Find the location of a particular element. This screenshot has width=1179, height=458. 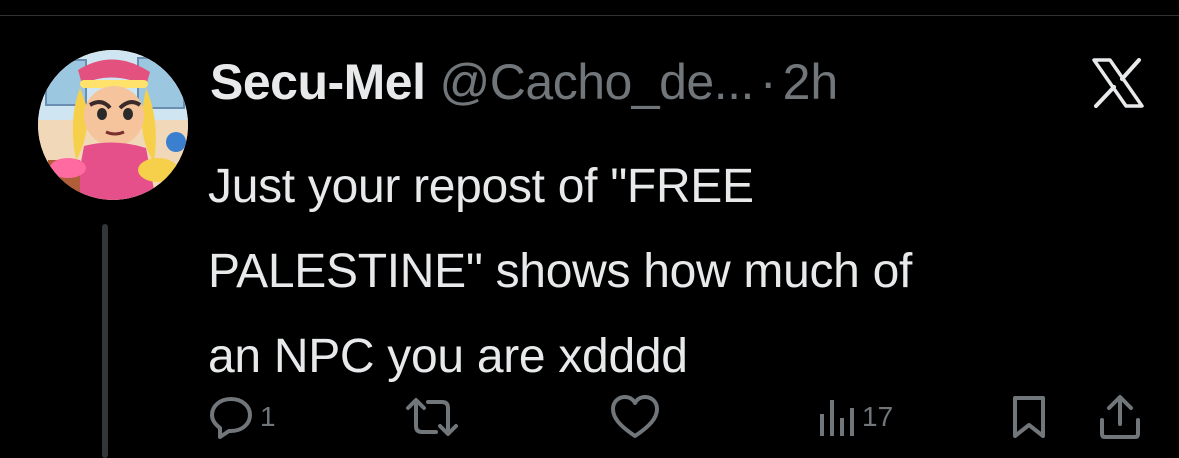

post-header: Secu-Mel @Cacho_de... · 2h is located at coordinates (524, 82).